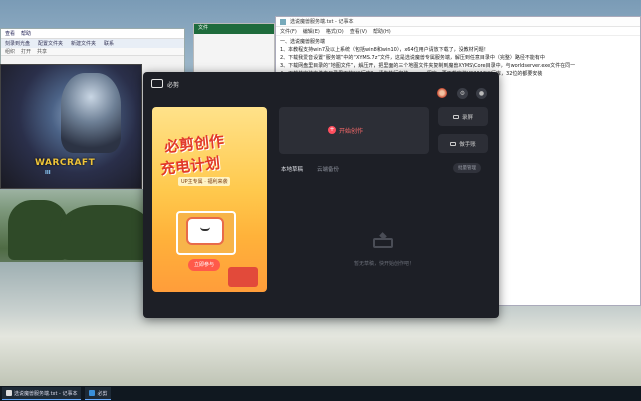 Image resolution: width=641 pixels, height=401 pixels. Describe the element at coordinates (467, 168) in the screenshot. I see `batch-manage-button: 批量管理` at that location.